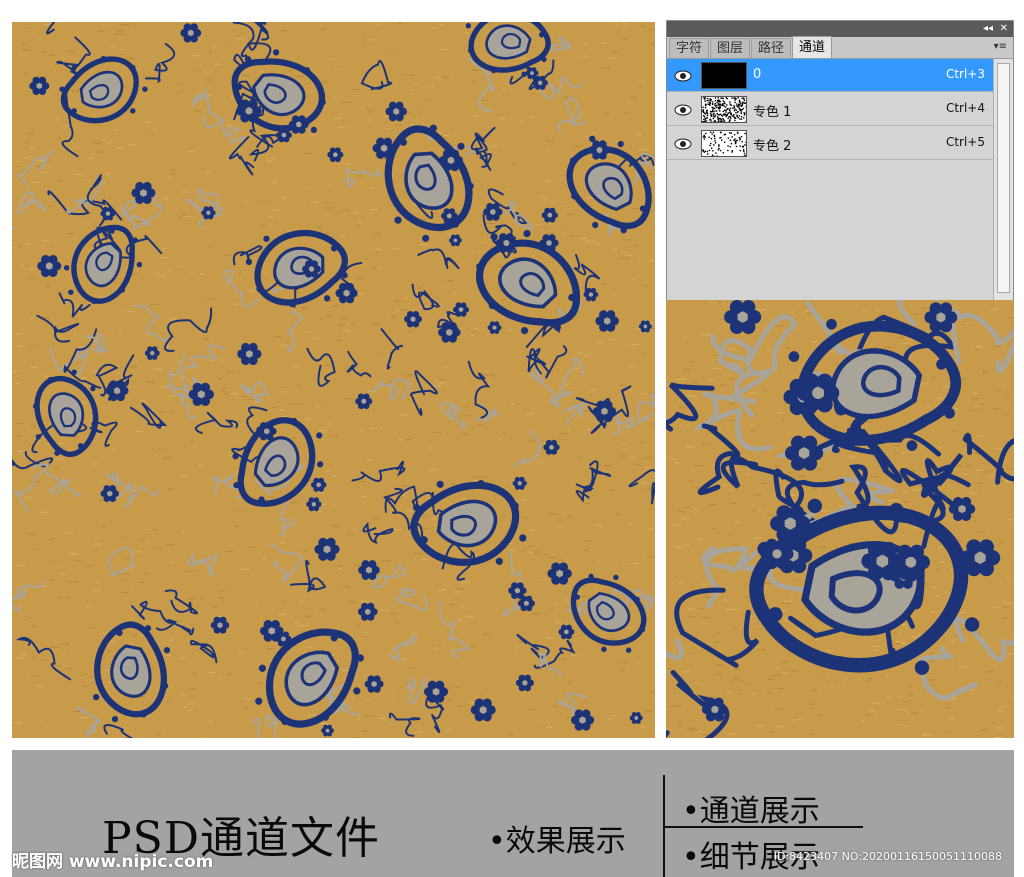 The height and width of the screenshot is (877, 1024). Describe the element at coordinates (771, 48) in the screenshot. I see `tab-paths: 路径` at that location.